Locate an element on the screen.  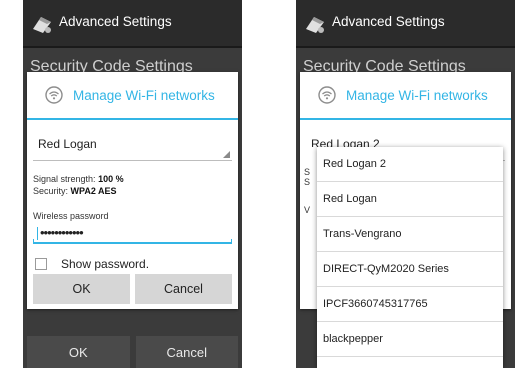
dropdown-option: blackpepper is located at coordinates (410, 339).